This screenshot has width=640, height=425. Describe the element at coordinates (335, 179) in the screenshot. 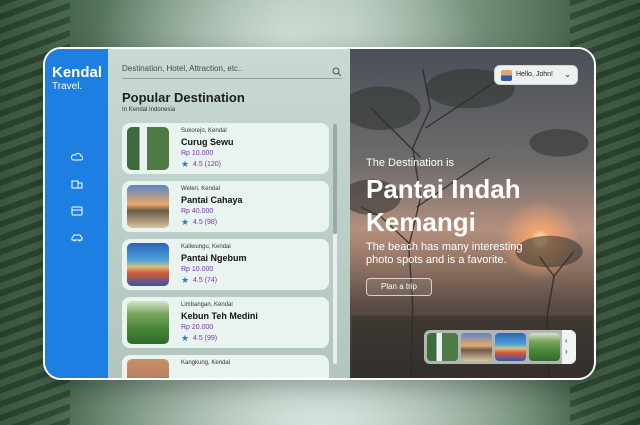

I see `scrollbar-thumb` at that location.